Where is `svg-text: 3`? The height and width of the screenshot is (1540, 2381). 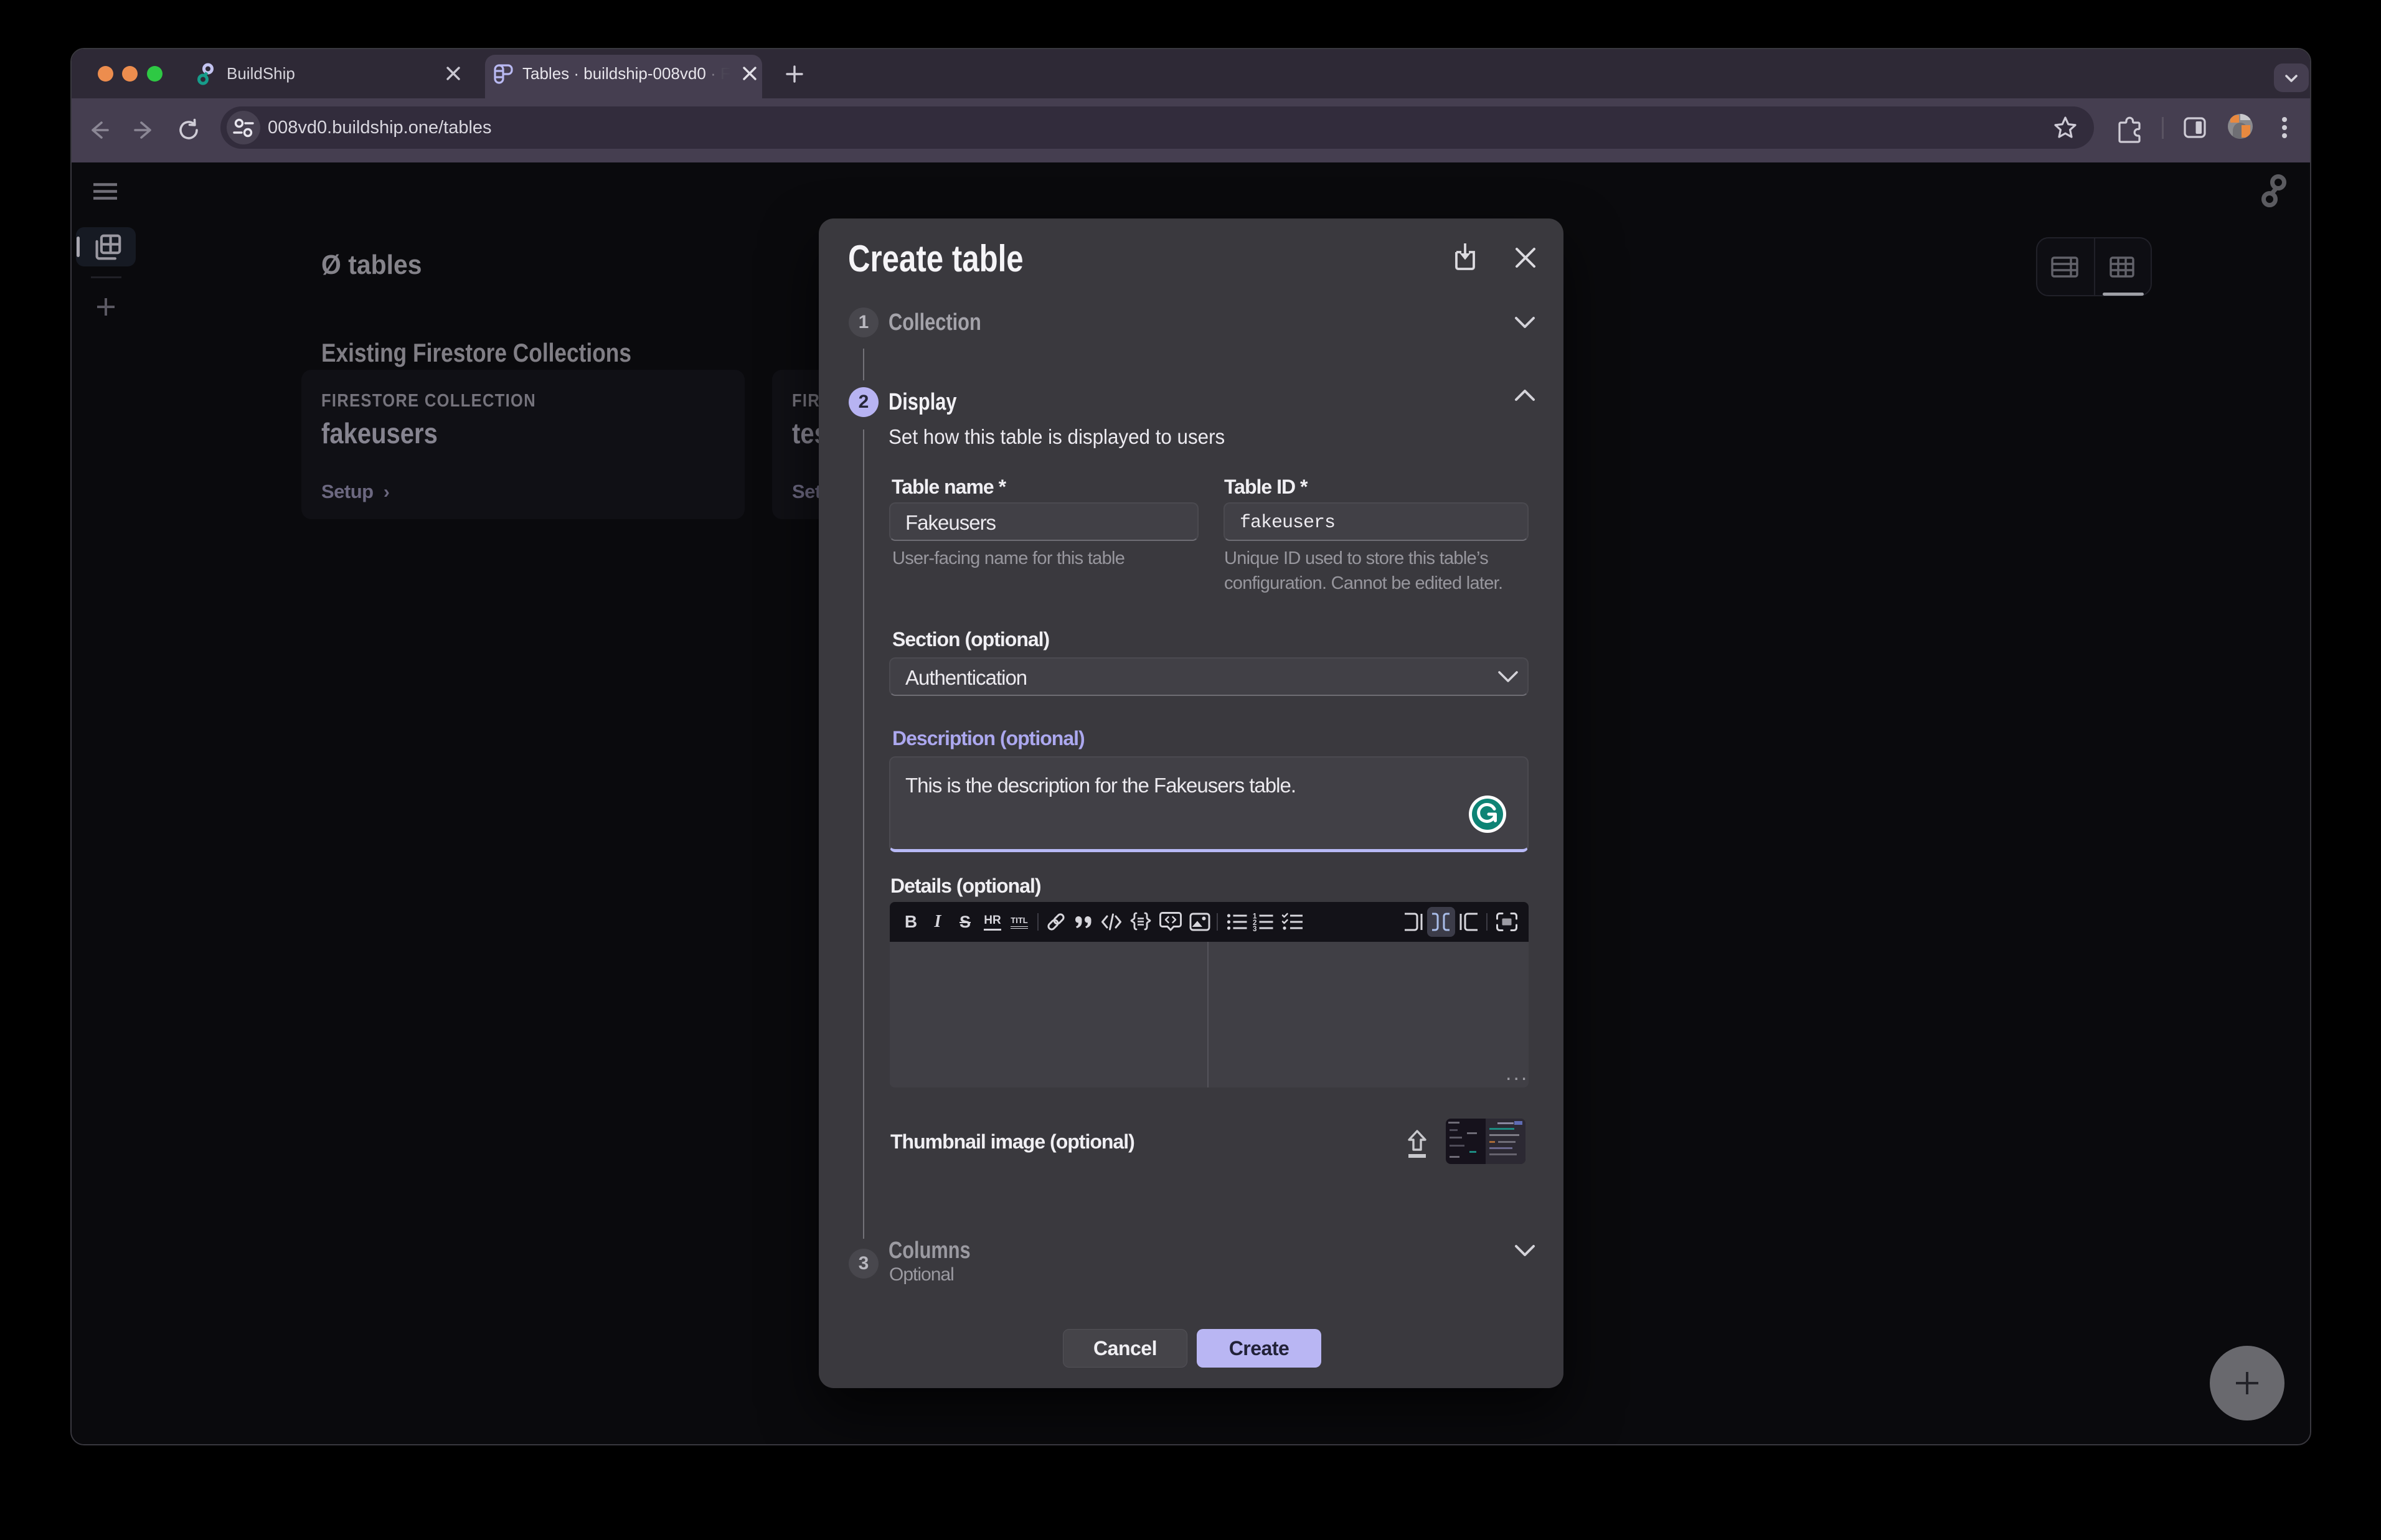 svg-text: 3 is located at coordinates (1255, 929).